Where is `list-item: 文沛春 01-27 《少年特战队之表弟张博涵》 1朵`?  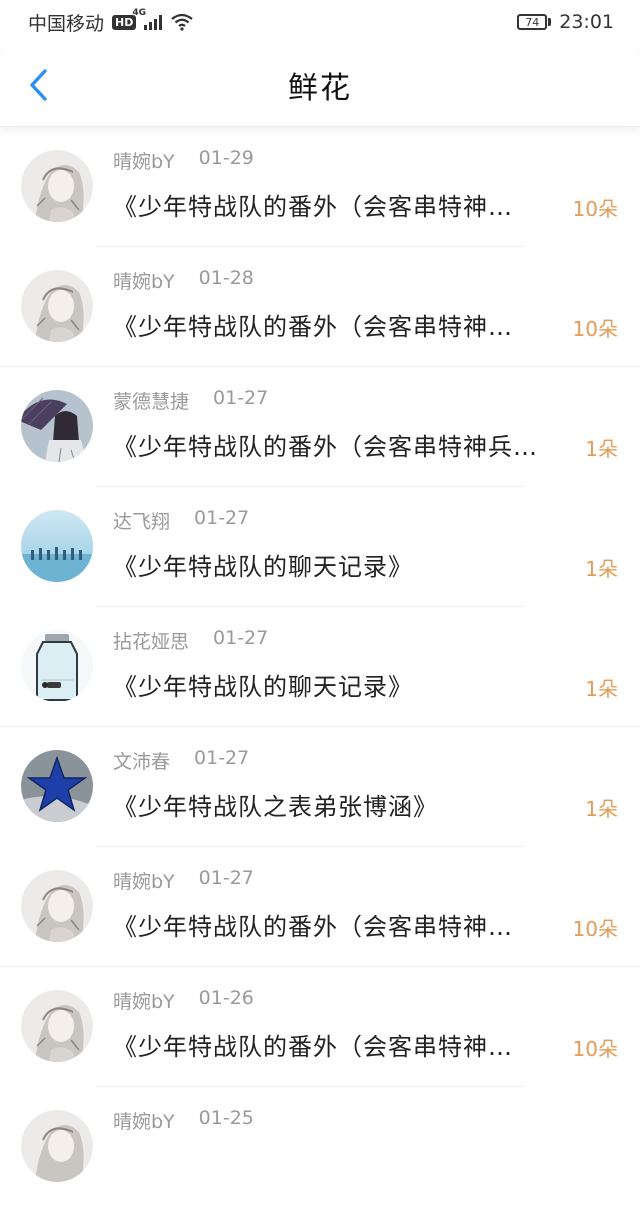 list-item: 文沛春 01-27 《少年特战队之表弟张博涵》 1朵 is located at coordinates (320, 787).